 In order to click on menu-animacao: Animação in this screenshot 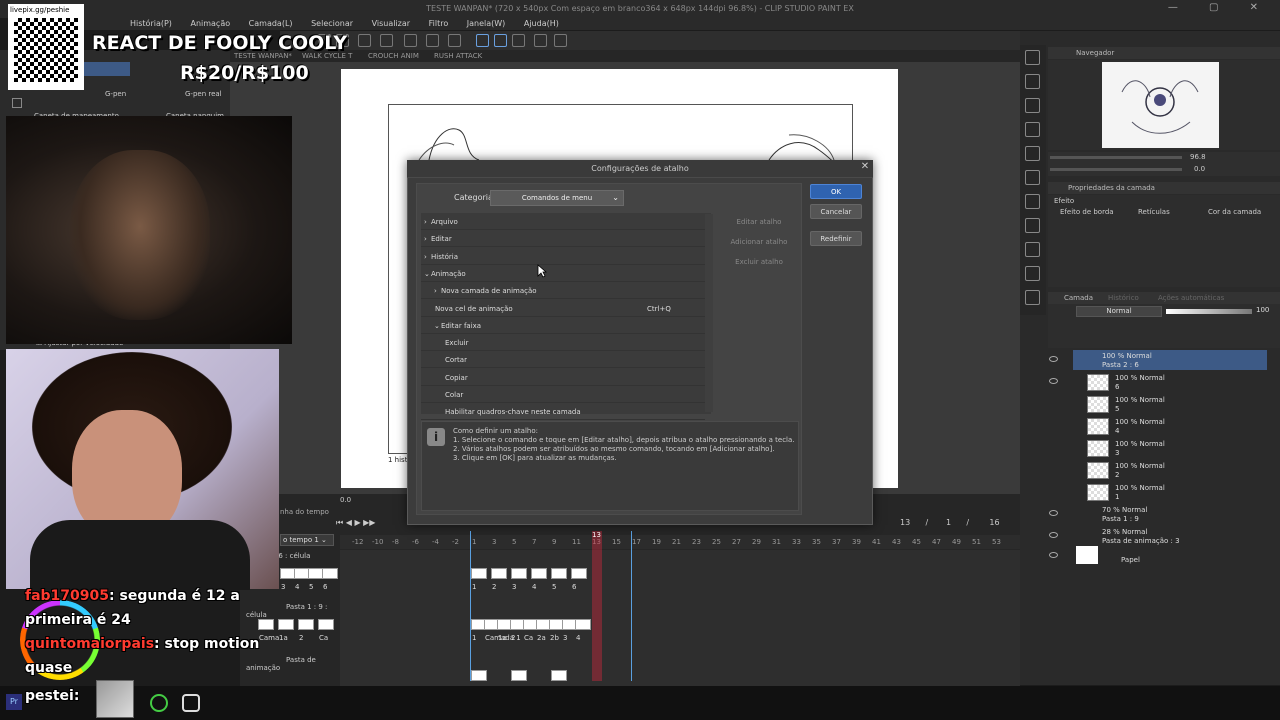, I will do `click(210, 23)`.